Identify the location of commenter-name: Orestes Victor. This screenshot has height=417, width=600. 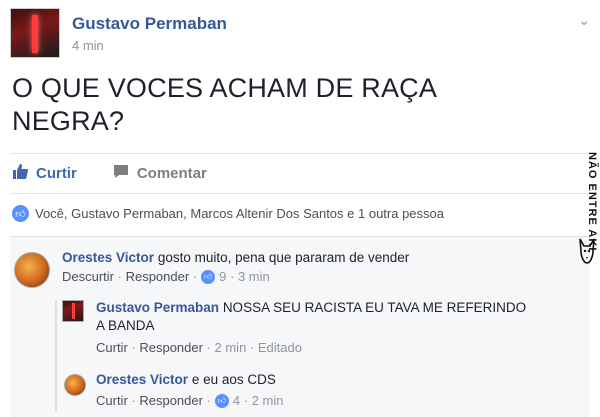
(108, 257).